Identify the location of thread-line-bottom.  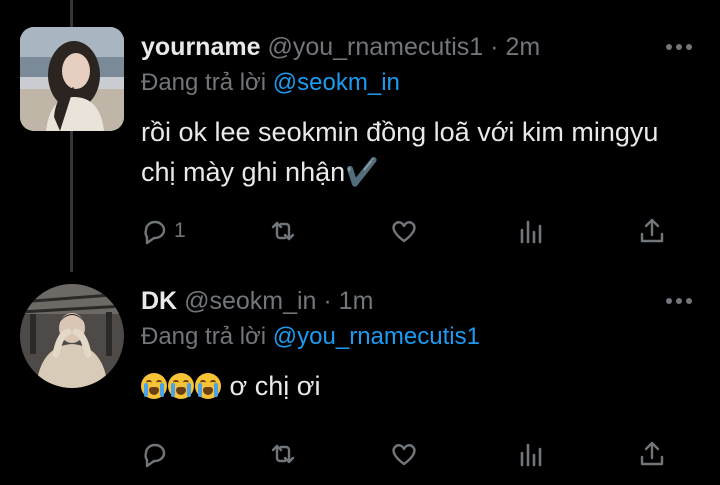
(71, 201).